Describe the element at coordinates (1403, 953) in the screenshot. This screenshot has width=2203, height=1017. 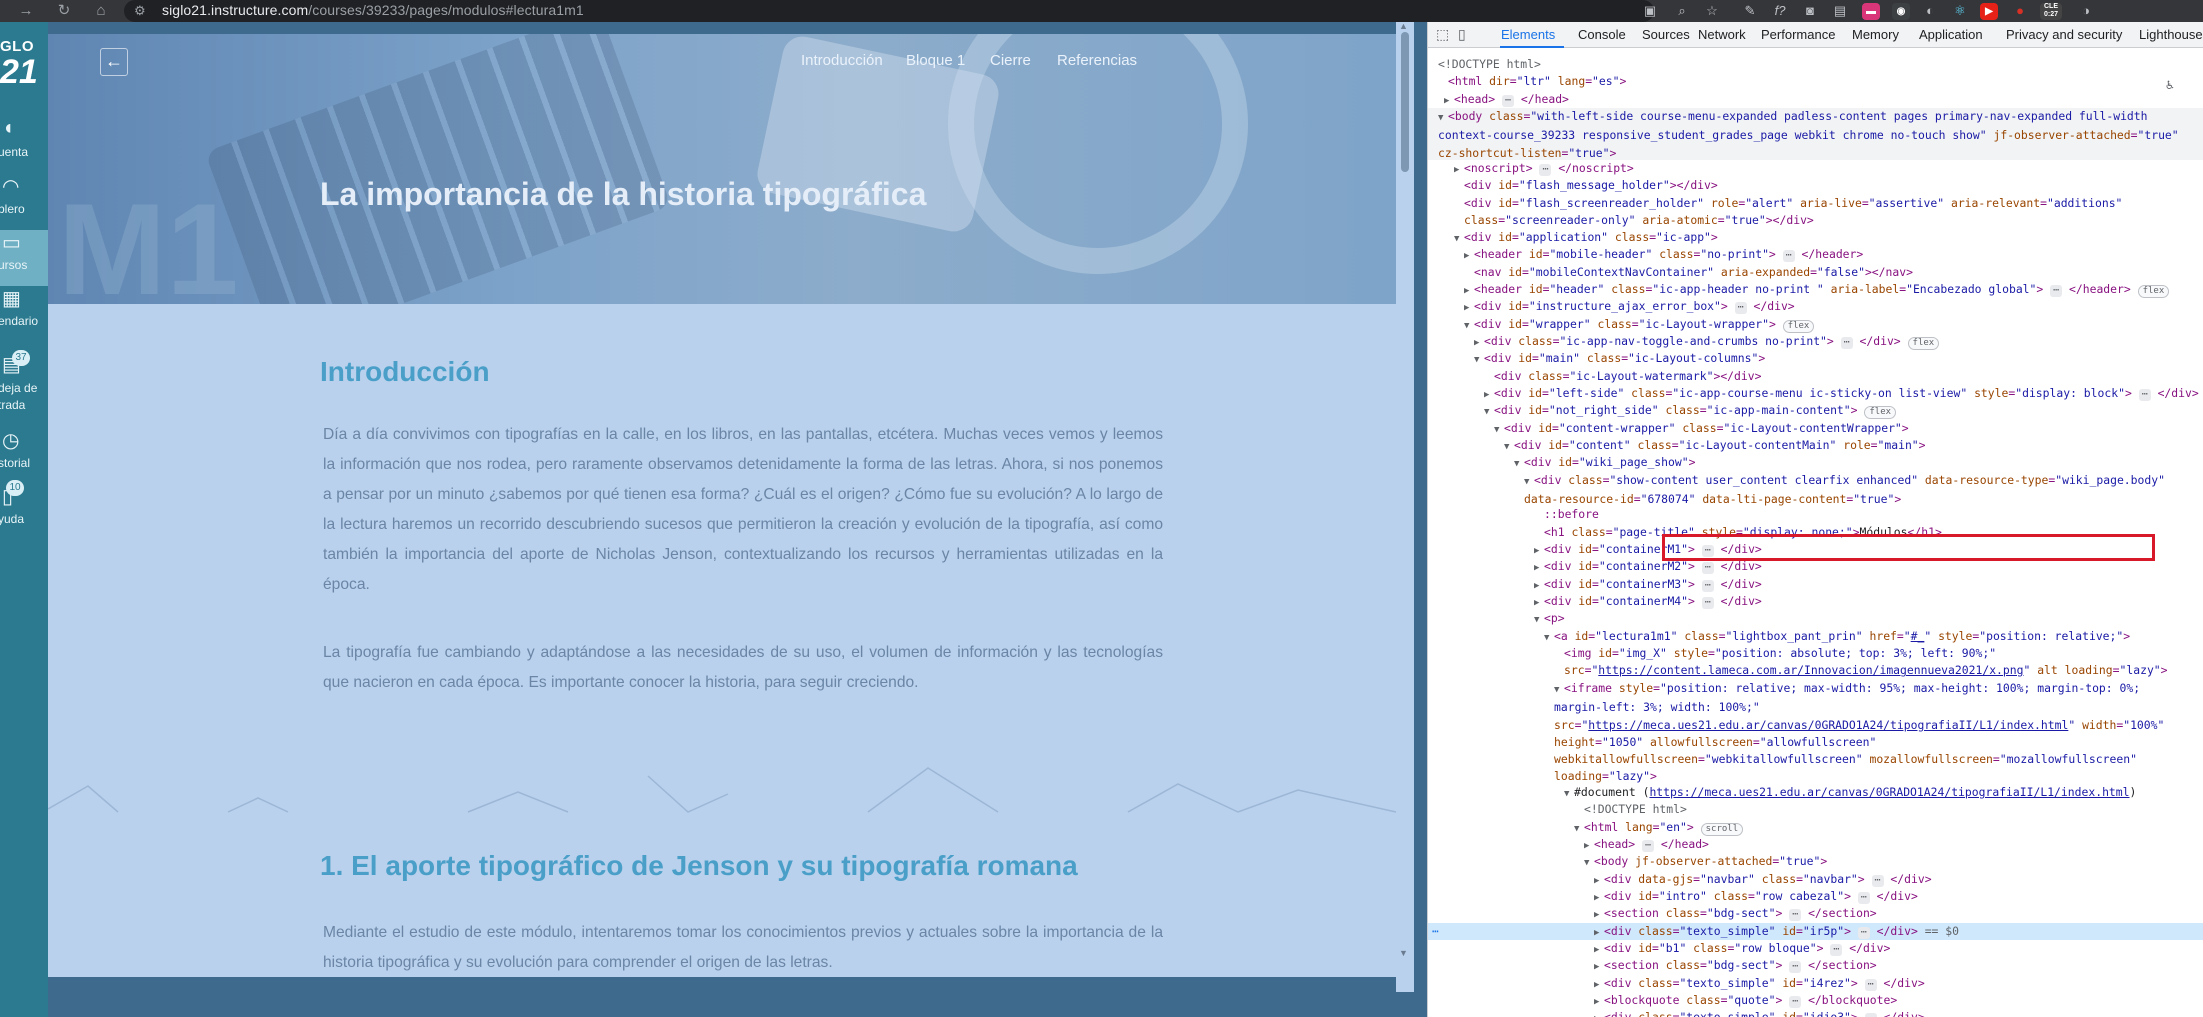
I see `scroll-down-icon: ▼` at that location.